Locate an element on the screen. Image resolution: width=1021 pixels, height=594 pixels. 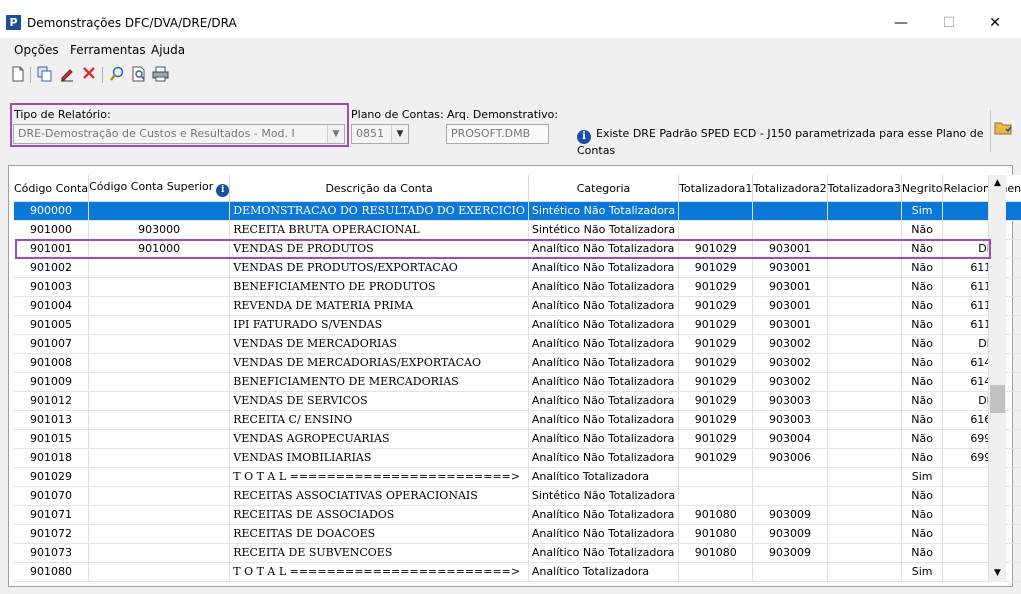
new-document-icon is located at coordinates (18, 75).